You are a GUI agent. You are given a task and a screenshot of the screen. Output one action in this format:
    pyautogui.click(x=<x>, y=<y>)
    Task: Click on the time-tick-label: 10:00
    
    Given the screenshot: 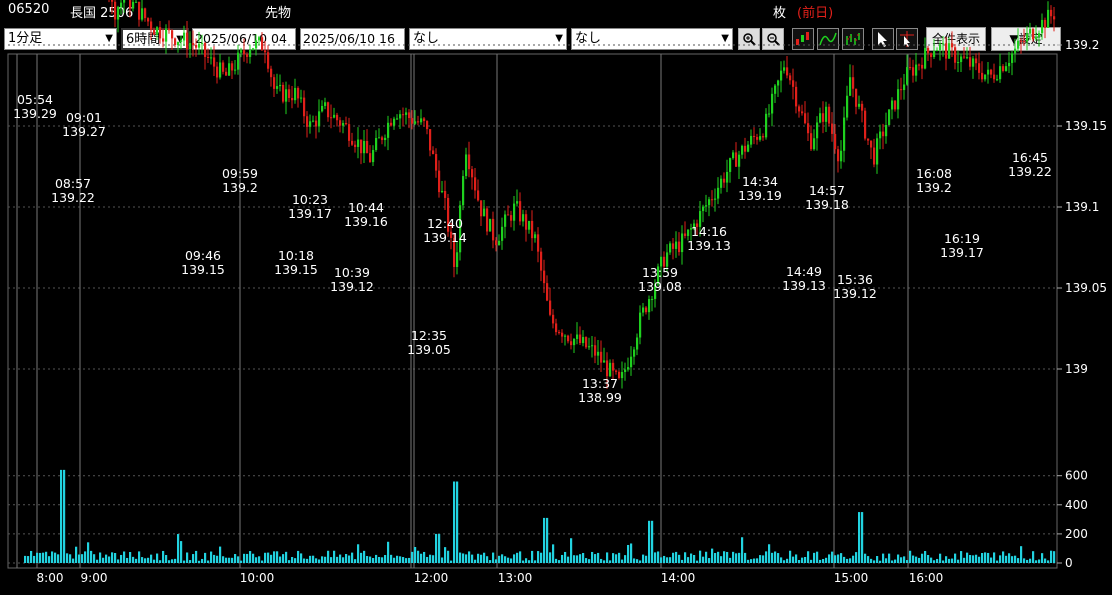 What is the action you would take?
    pyautogui.click(x=257, y=578)
    